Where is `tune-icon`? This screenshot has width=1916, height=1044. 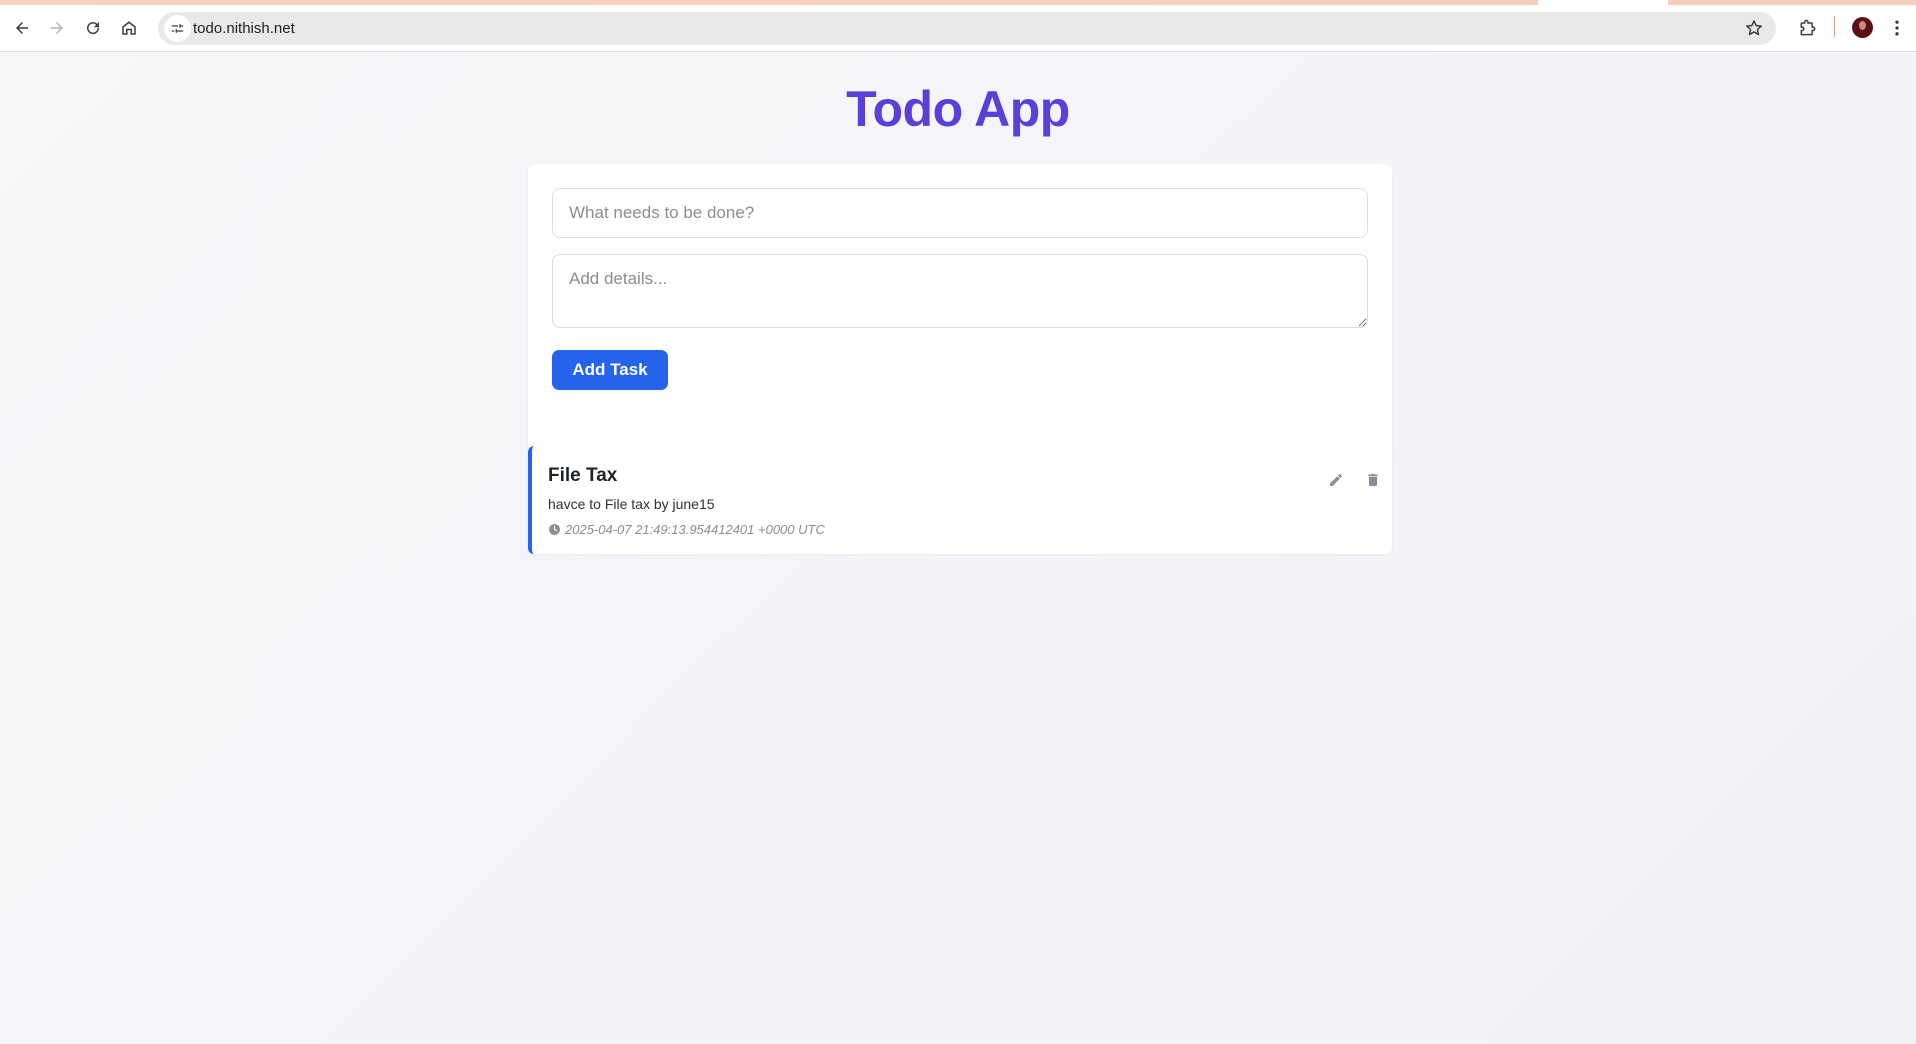
tune-icon is located at coordinates (177, 28).